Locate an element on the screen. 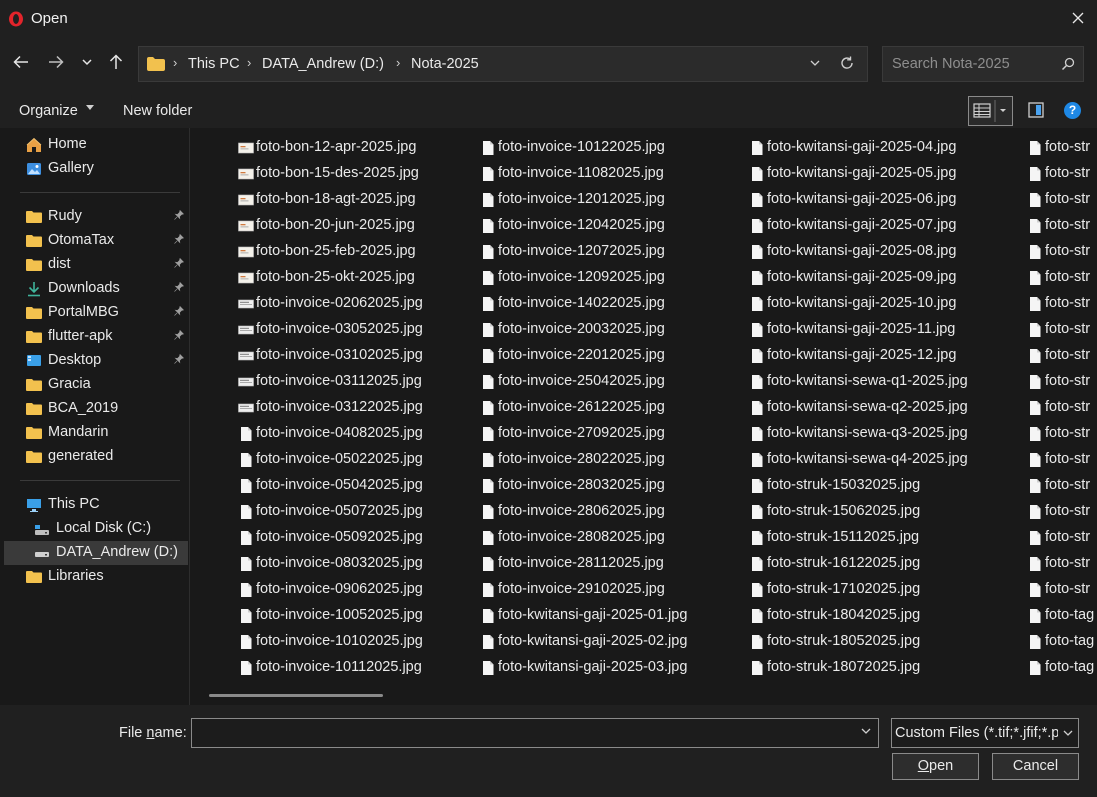 The height and width of the screenshot is (797, 1097). sidebar-item-generated: generated is located at coordinates (96, 457).